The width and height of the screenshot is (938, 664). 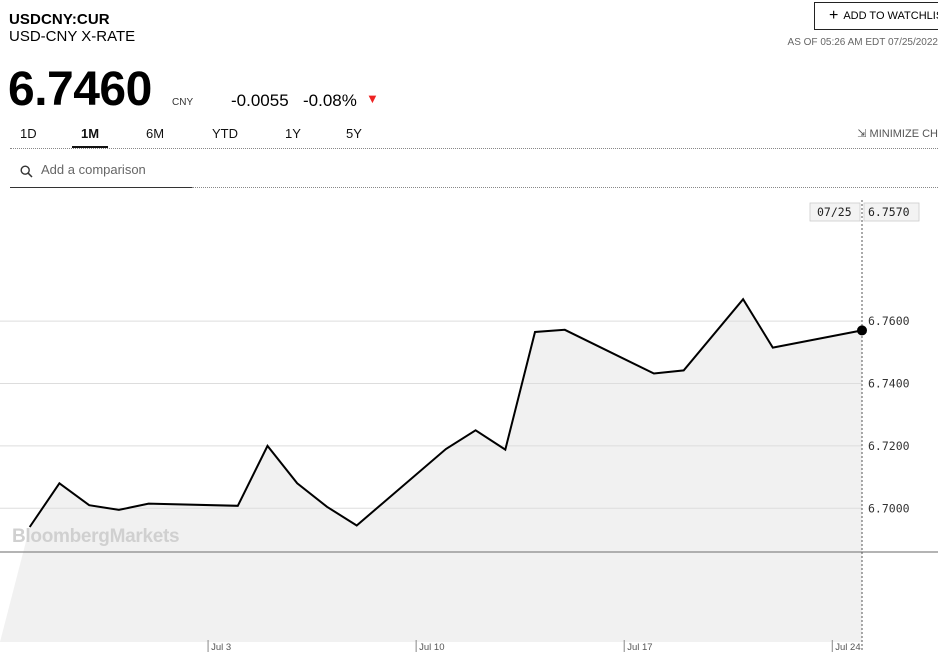 I want to click on as-of-timestamp: AS OF 05:26 AM EDT 07/25/2022, so click(x=862, y=42).